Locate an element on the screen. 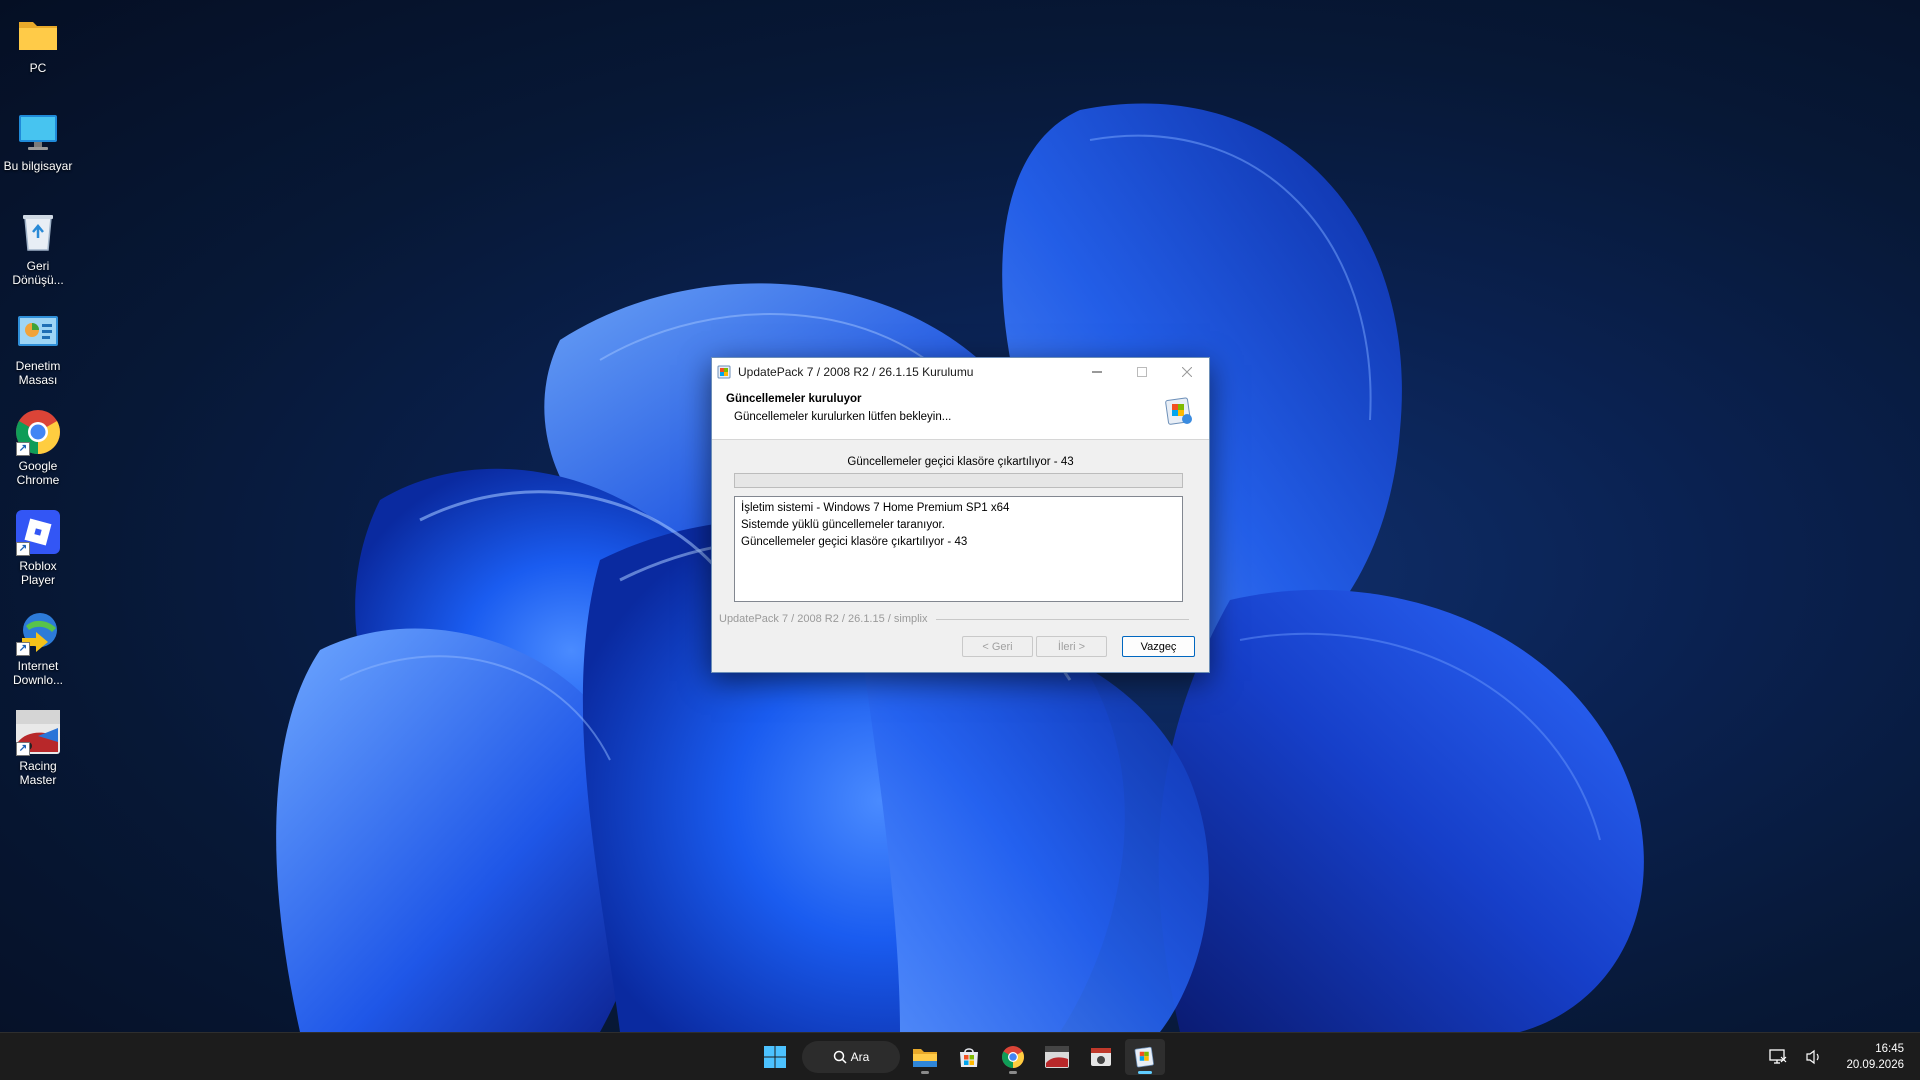  monitor-icon is located at coordinates (38, 132).